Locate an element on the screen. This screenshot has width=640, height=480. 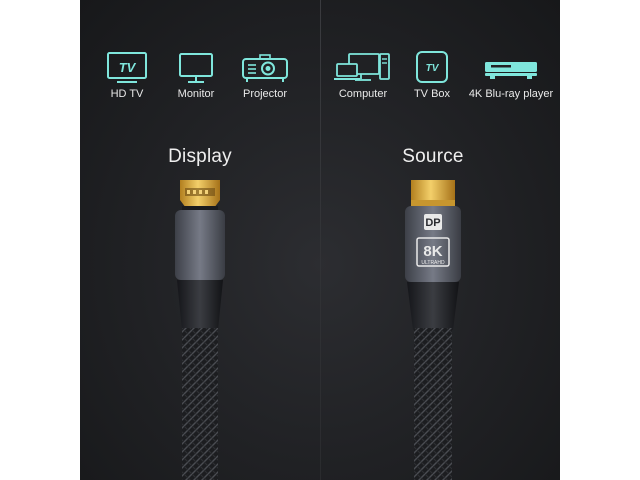
displayport-plug: DP 8K ULTRAHD is located at coordinates (433, 330).